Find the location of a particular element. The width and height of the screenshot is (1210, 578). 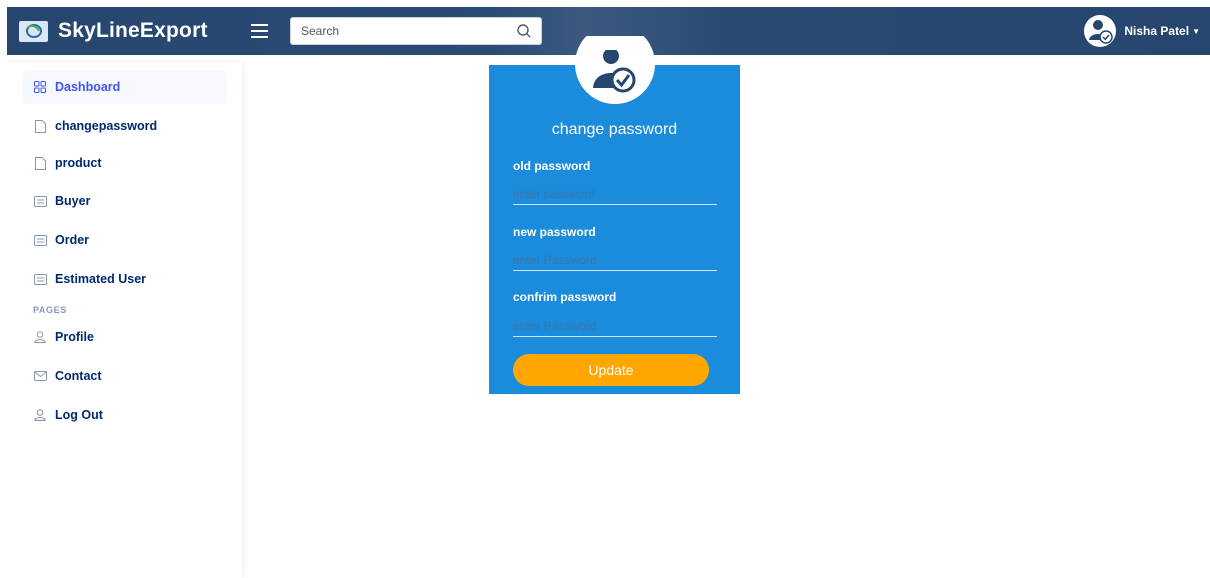

avatar is located at coordinates (1100, 31).